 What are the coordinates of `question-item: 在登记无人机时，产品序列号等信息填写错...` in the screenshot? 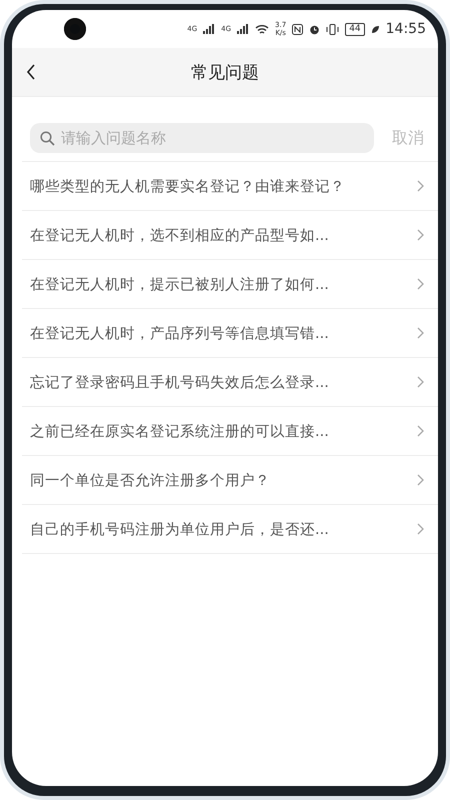 It's located at (230, 332).